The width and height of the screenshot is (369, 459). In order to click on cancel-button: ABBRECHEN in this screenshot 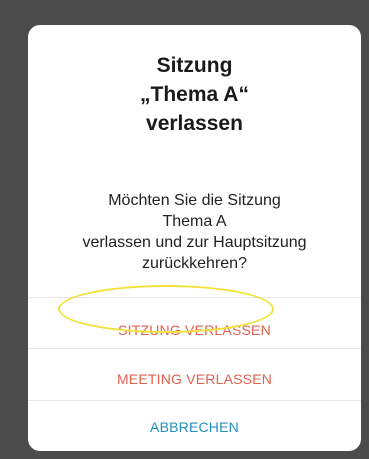, I will do `click(194, 426)`.